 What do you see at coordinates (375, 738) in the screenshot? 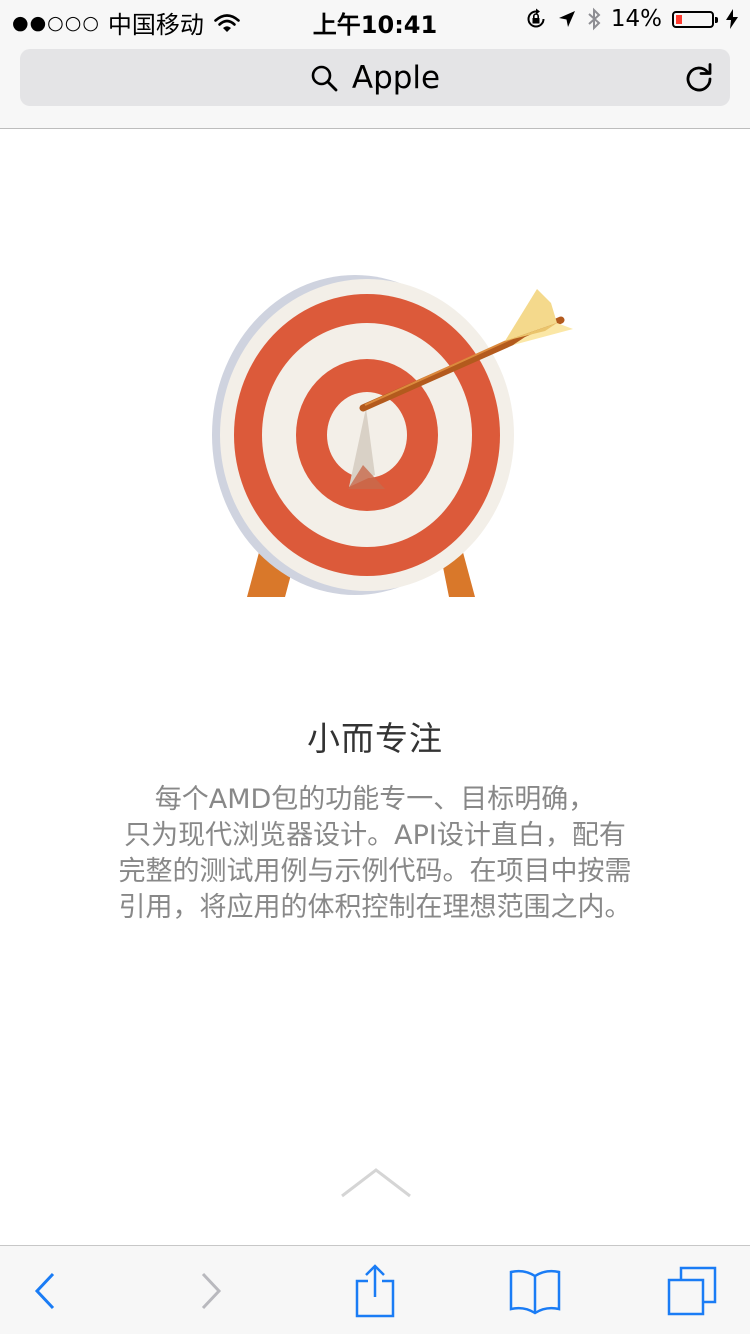
I see `section-title: 小而专注` at bounding box center [375, 738].